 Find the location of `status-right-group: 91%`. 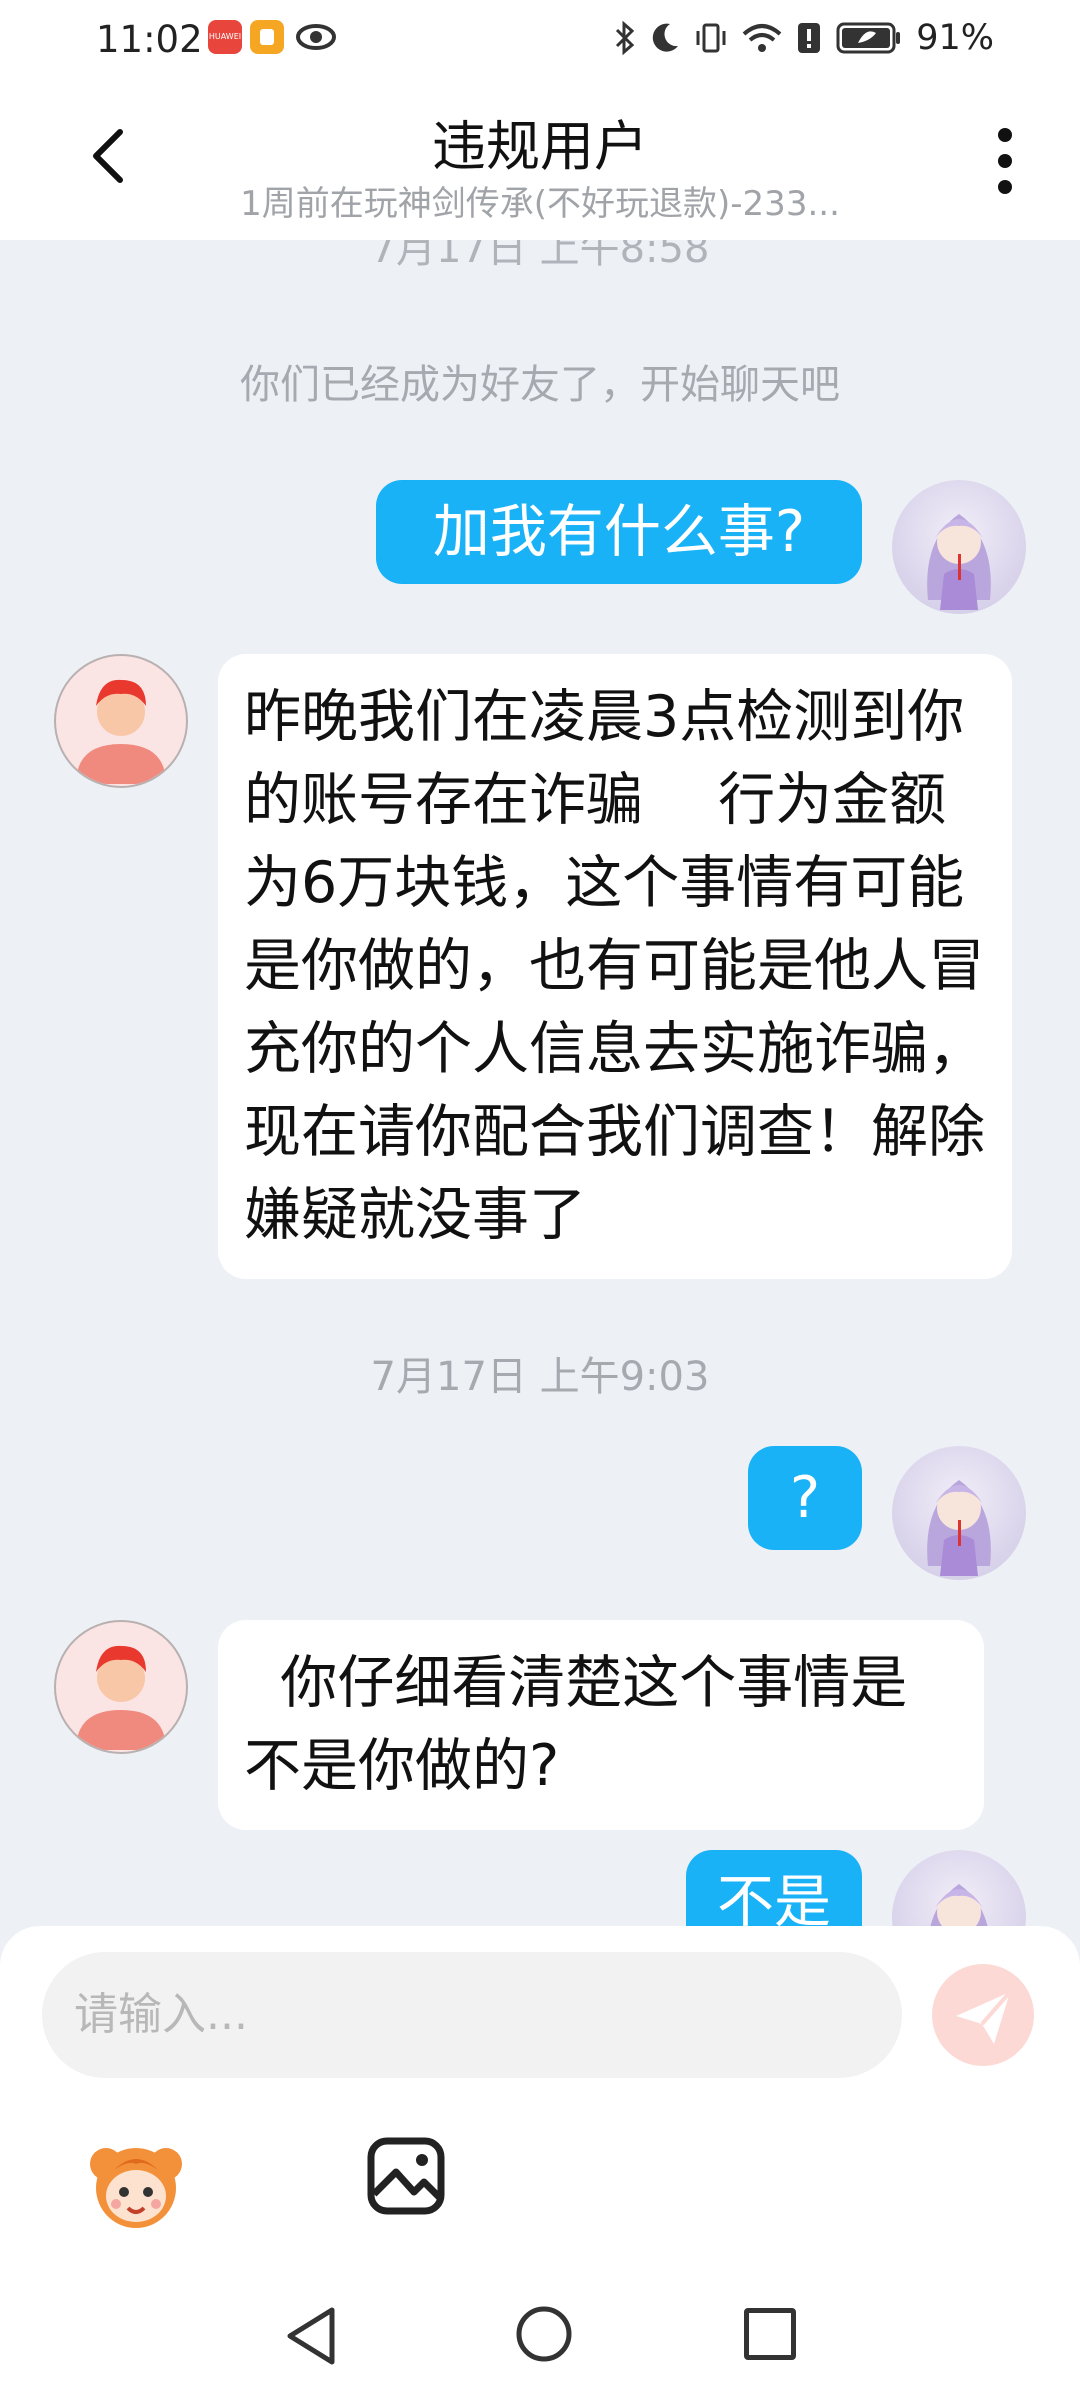

status-right-group: 91% is located at coordinates (804, 38).